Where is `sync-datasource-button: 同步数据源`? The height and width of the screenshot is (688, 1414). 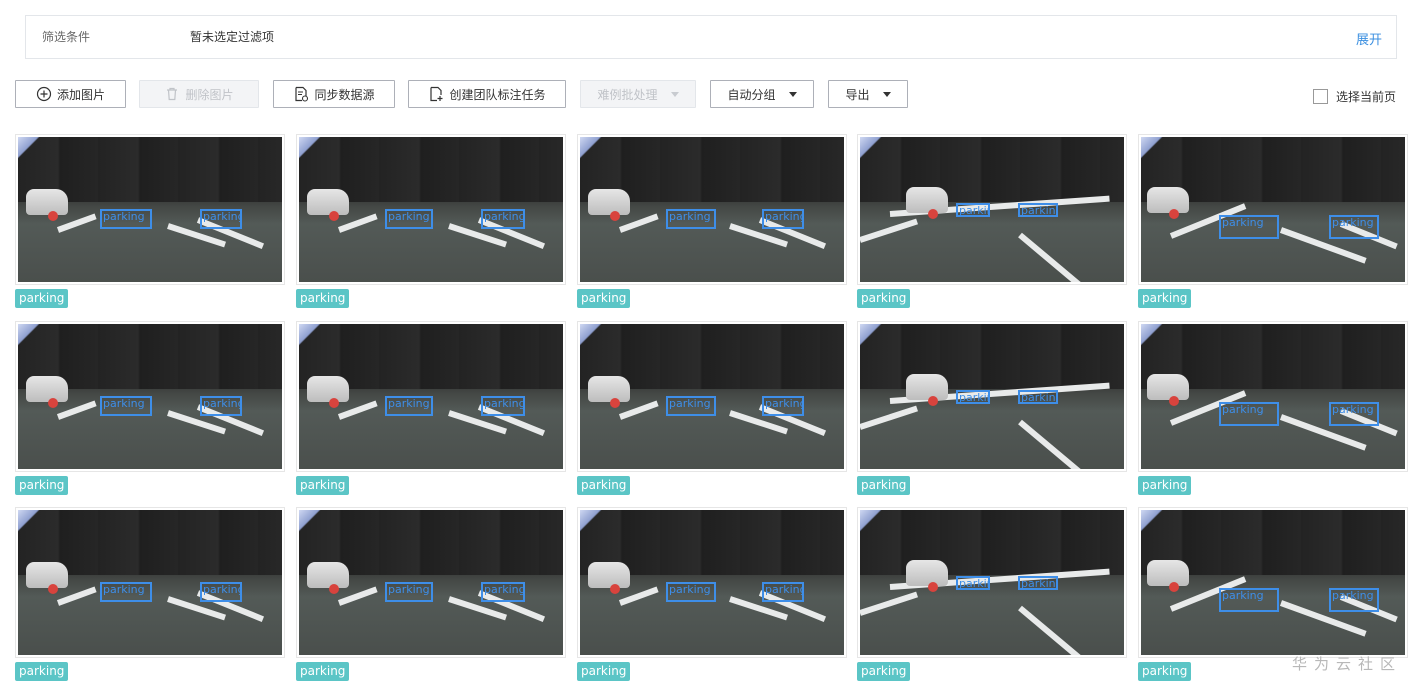
sync-datasource-button: 同步数据源 is located at coordinates (334, 94).